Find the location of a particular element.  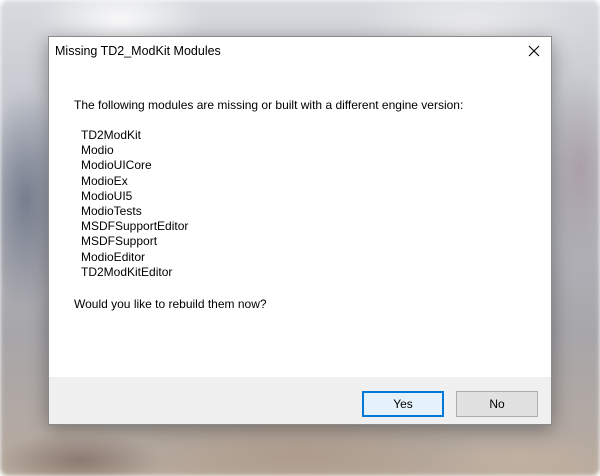

title-bar: Missing TD2_ModKit Modules is located at coordinates (300, 52).